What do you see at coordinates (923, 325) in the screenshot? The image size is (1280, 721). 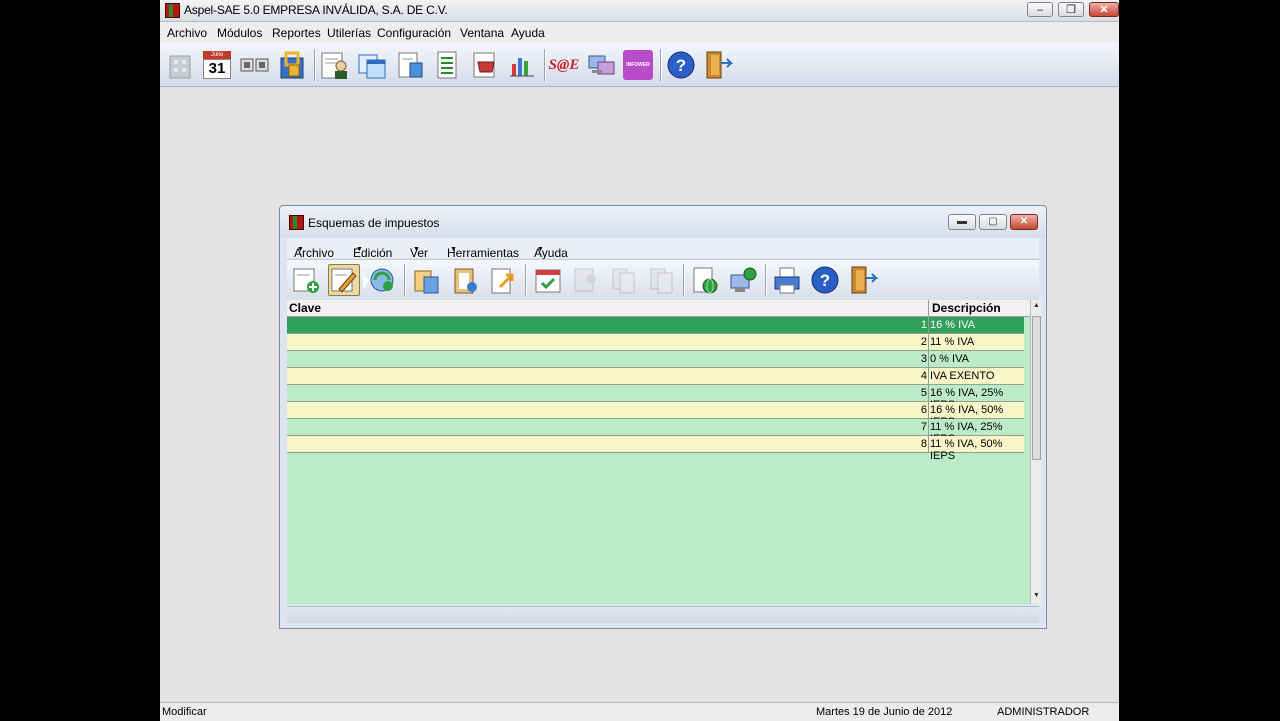 I see `cell-clave: 1` at bounding box center [923, 325].